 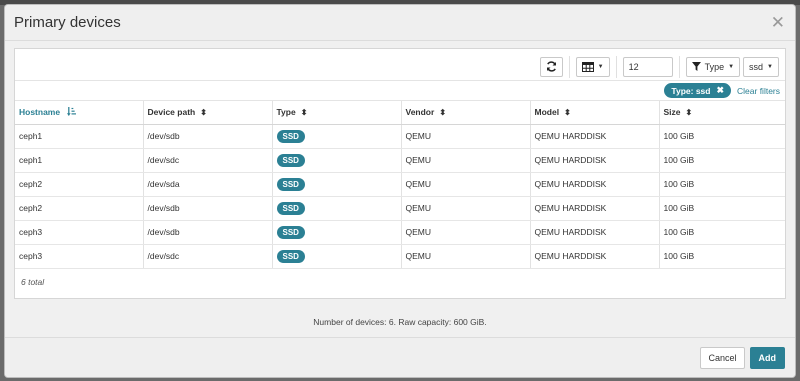 What do you see at coordinates (400, 91) in the screenshot?
I see `active-filters-row: Type: ssd ✖ Clear filters` at bounding box center [400, 91].